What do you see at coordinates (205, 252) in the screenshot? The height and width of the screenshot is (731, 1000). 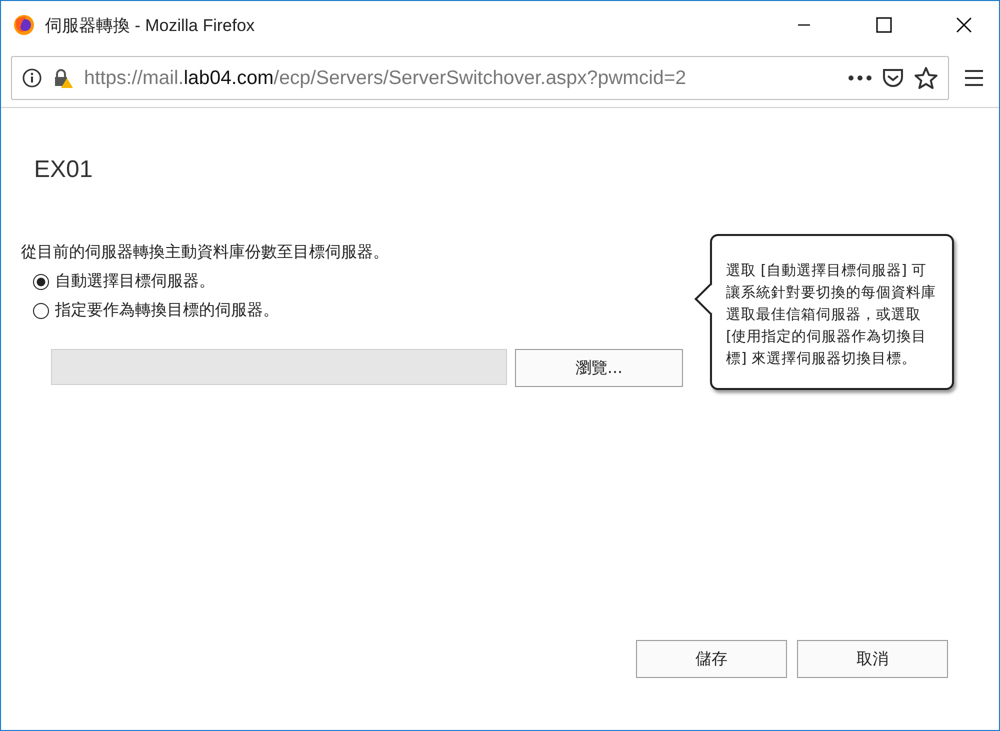 I see `description-text: 從目前的伺服器轉換主動資料庫份數至目標伺服器。` at bounding box center [205, 252].